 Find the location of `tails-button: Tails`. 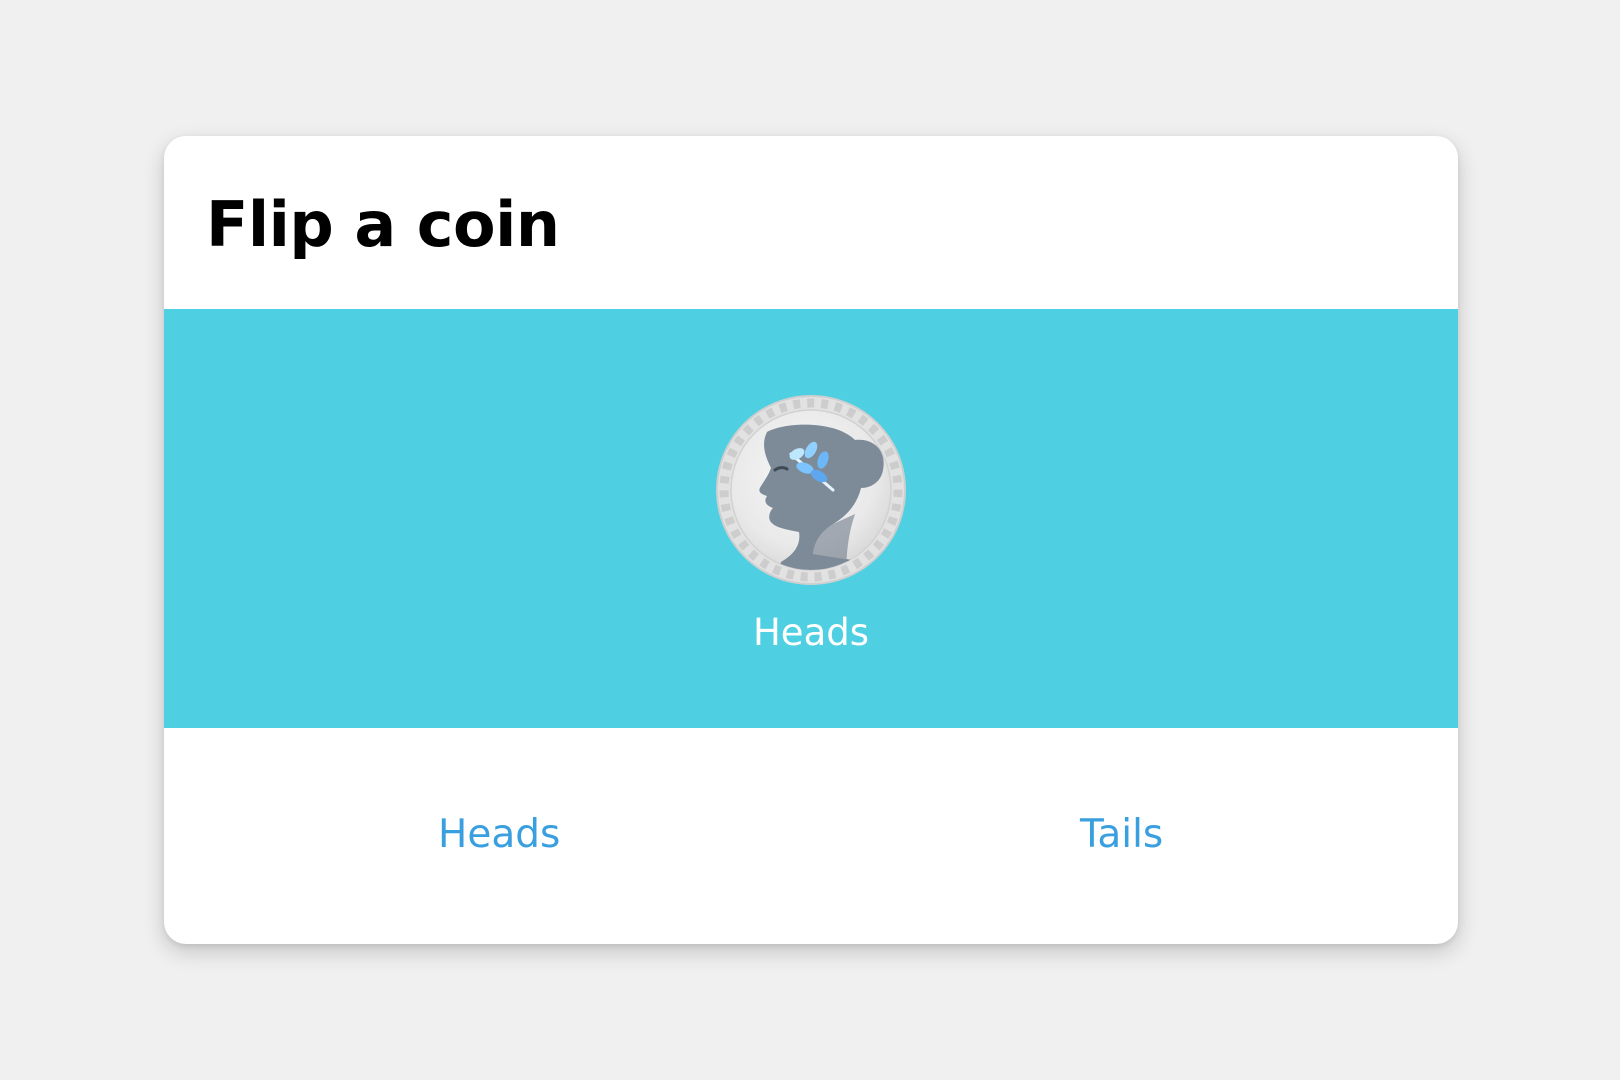

tails-button: Tails is located at coordinates (1121, 835).